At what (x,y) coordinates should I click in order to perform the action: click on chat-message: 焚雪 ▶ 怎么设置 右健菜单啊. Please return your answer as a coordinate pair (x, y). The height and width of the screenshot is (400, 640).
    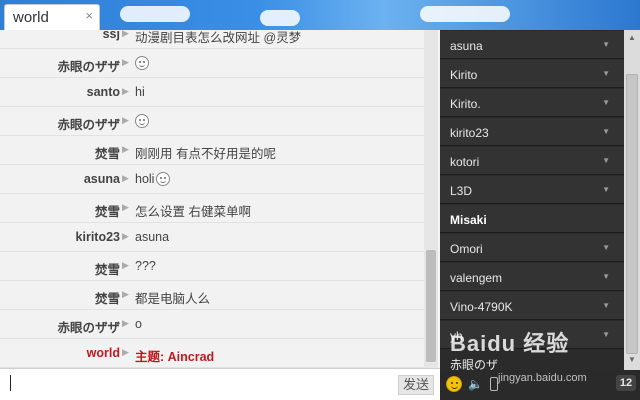
    Looking at the image, I should click on (212, 208).